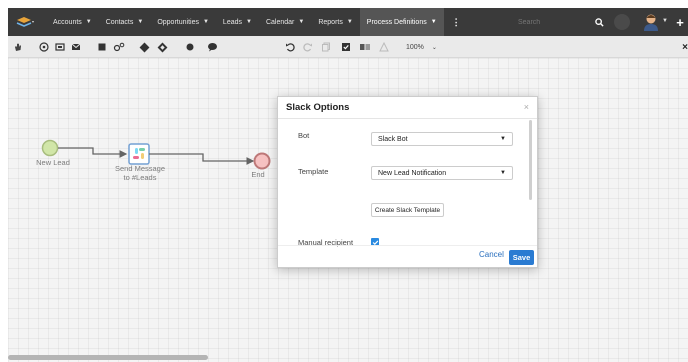  I want to click on message-tool, so click(76, 47).